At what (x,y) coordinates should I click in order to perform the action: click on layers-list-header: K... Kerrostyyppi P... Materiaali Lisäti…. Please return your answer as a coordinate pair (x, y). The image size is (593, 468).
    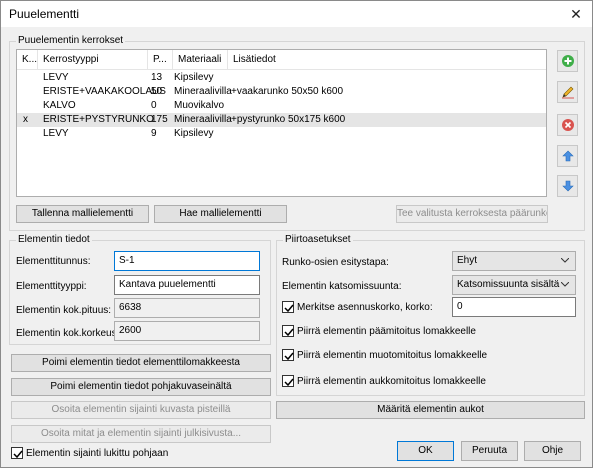
    Looking at the image, I should click on (281, 60).